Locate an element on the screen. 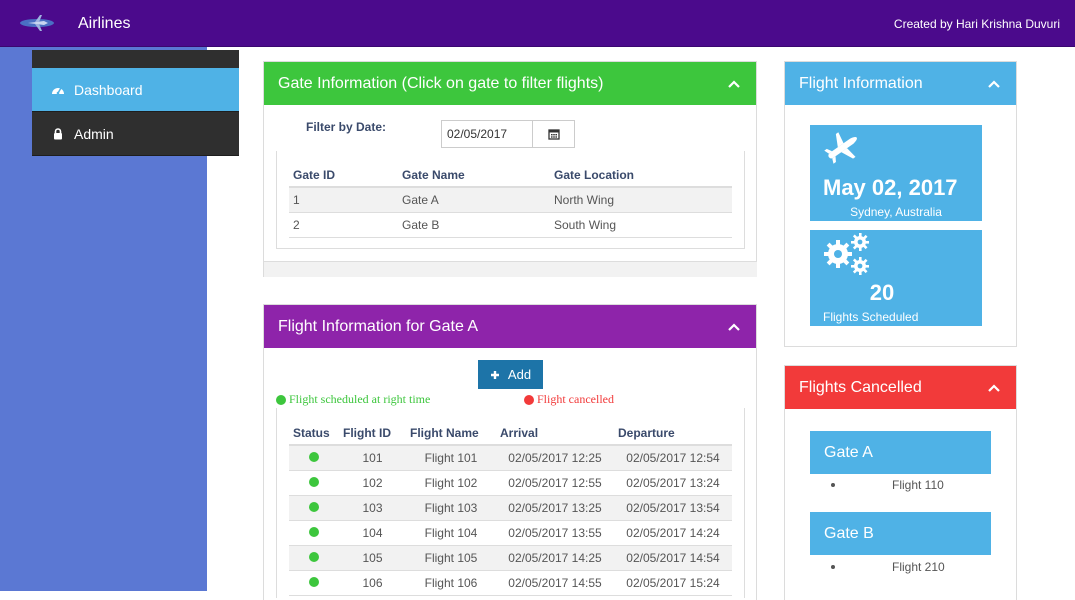  departure-cell: 02/05/2017 14:54 is located at coordinates (673, 558).